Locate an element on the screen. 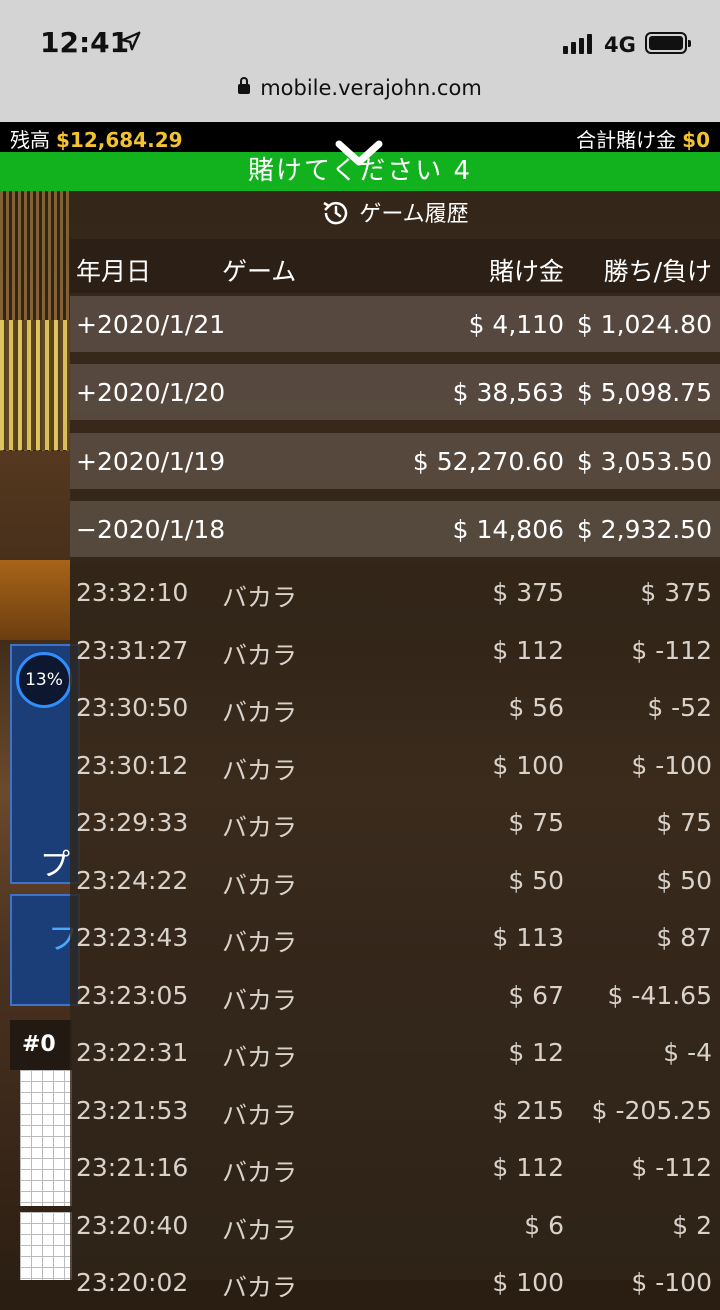 The image size is (720, 1310). day-win-loss: $ 3,053.50 is located at coordinates (644, 461).